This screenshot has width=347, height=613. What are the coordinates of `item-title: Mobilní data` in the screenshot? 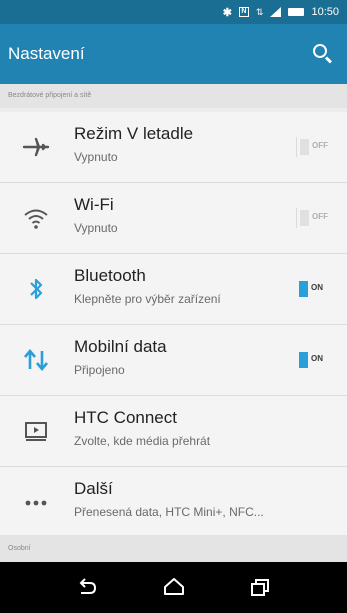 It's located at (120, 346).